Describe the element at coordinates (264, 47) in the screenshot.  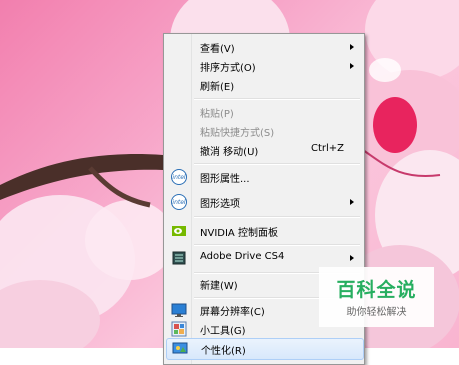
I see `menu-item-view: 查看(V)` at that location.